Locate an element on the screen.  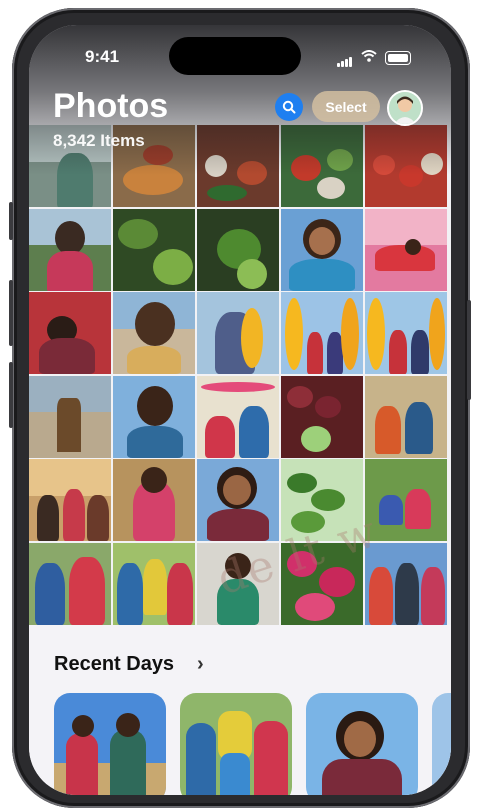
search-button is located at coordinates (289, 107).